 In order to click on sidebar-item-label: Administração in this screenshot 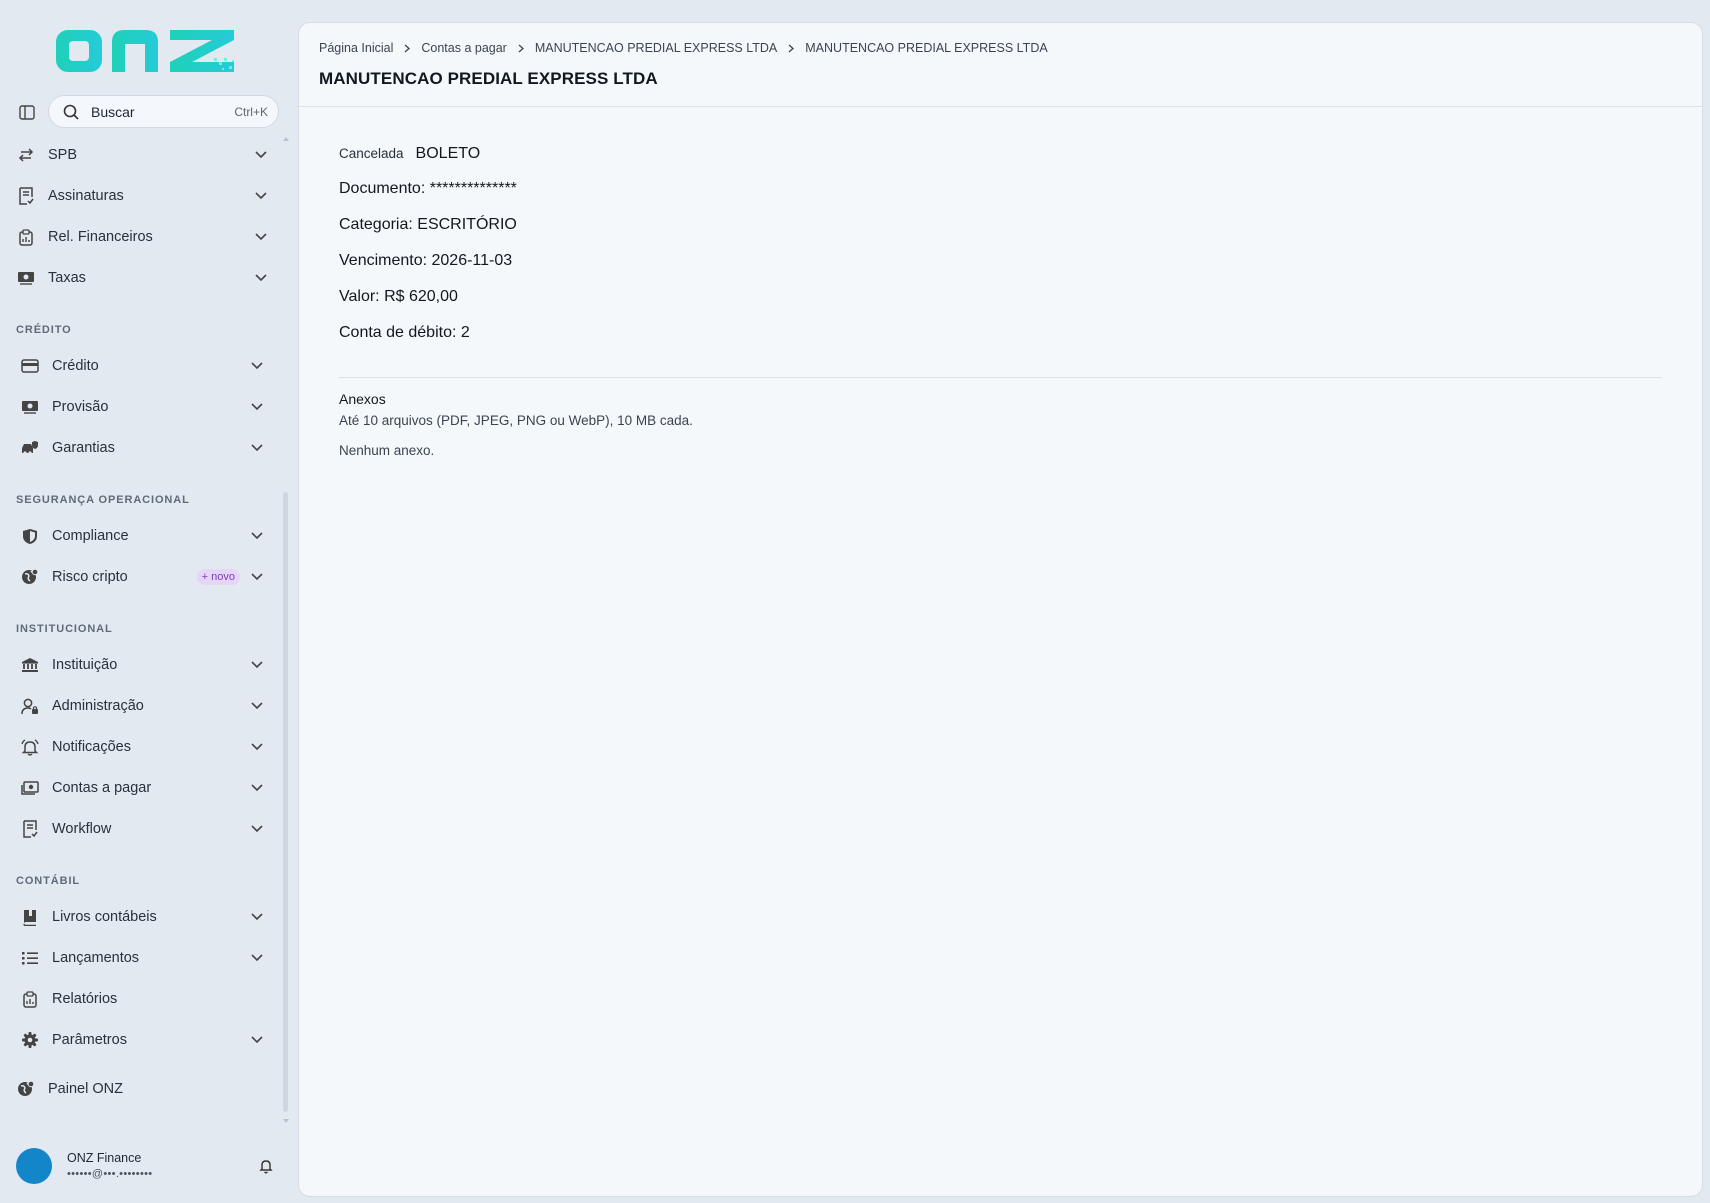, I will do `click(98, 706)`.